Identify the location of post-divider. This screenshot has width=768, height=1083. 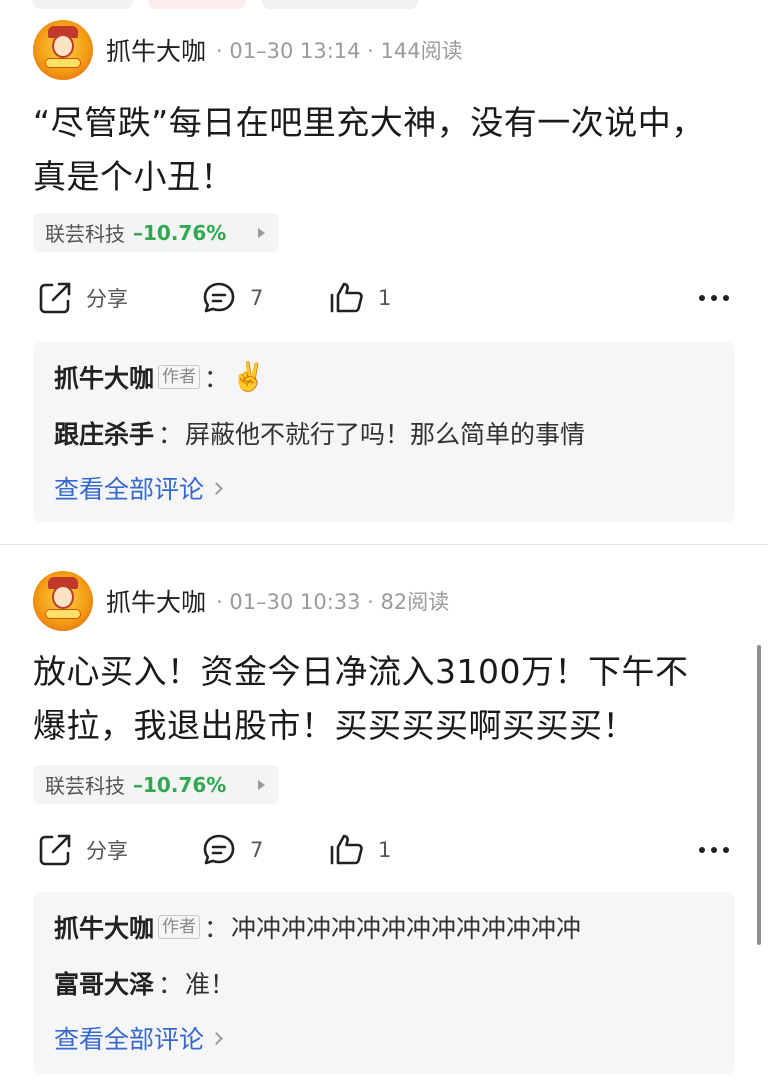
(384, 544).